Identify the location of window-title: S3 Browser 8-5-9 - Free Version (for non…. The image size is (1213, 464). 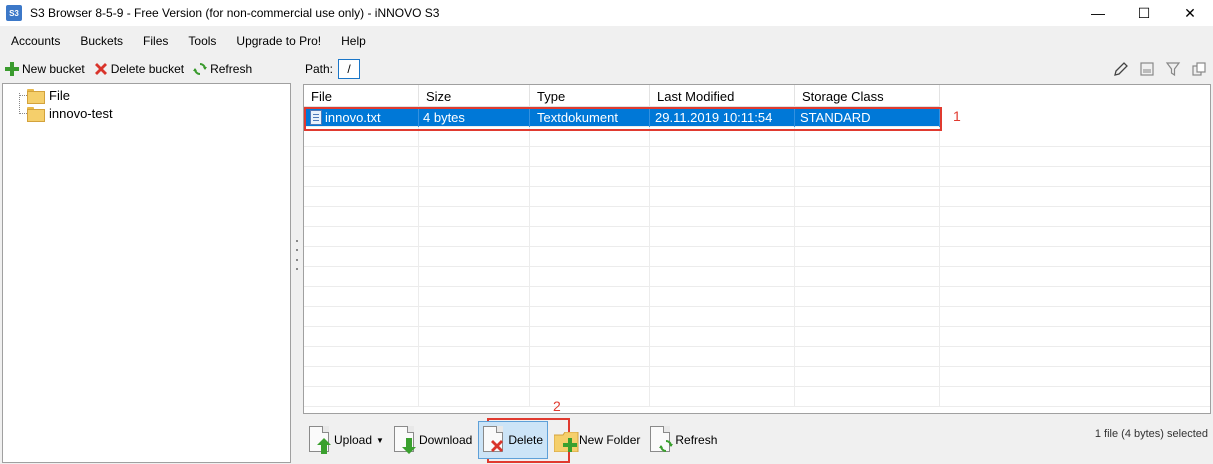
(235, 13).